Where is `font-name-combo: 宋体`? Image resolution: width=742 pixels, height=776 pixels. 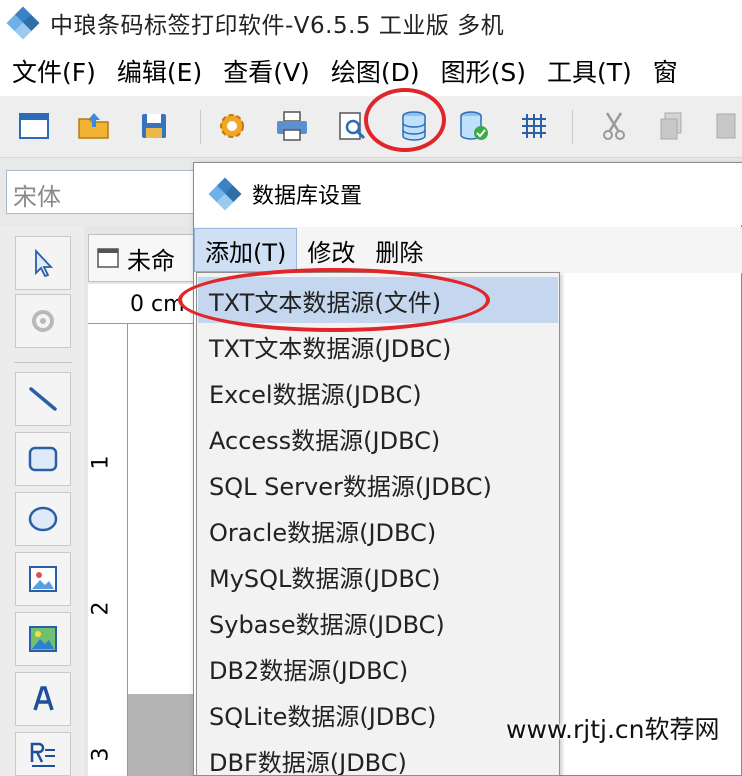
font-name-combo: 宋体 is located at coordinates (101, 192).